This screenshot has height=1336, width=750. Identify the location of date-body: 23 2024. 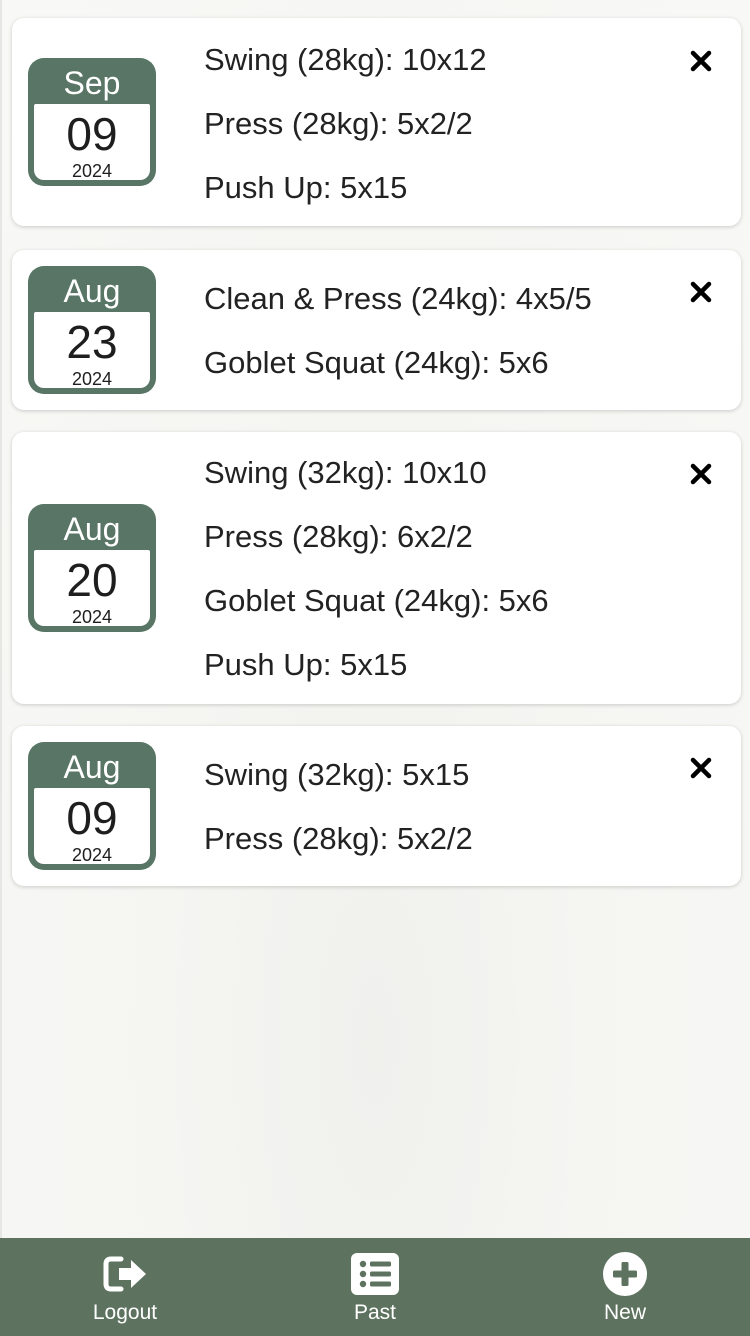
(92, 350).